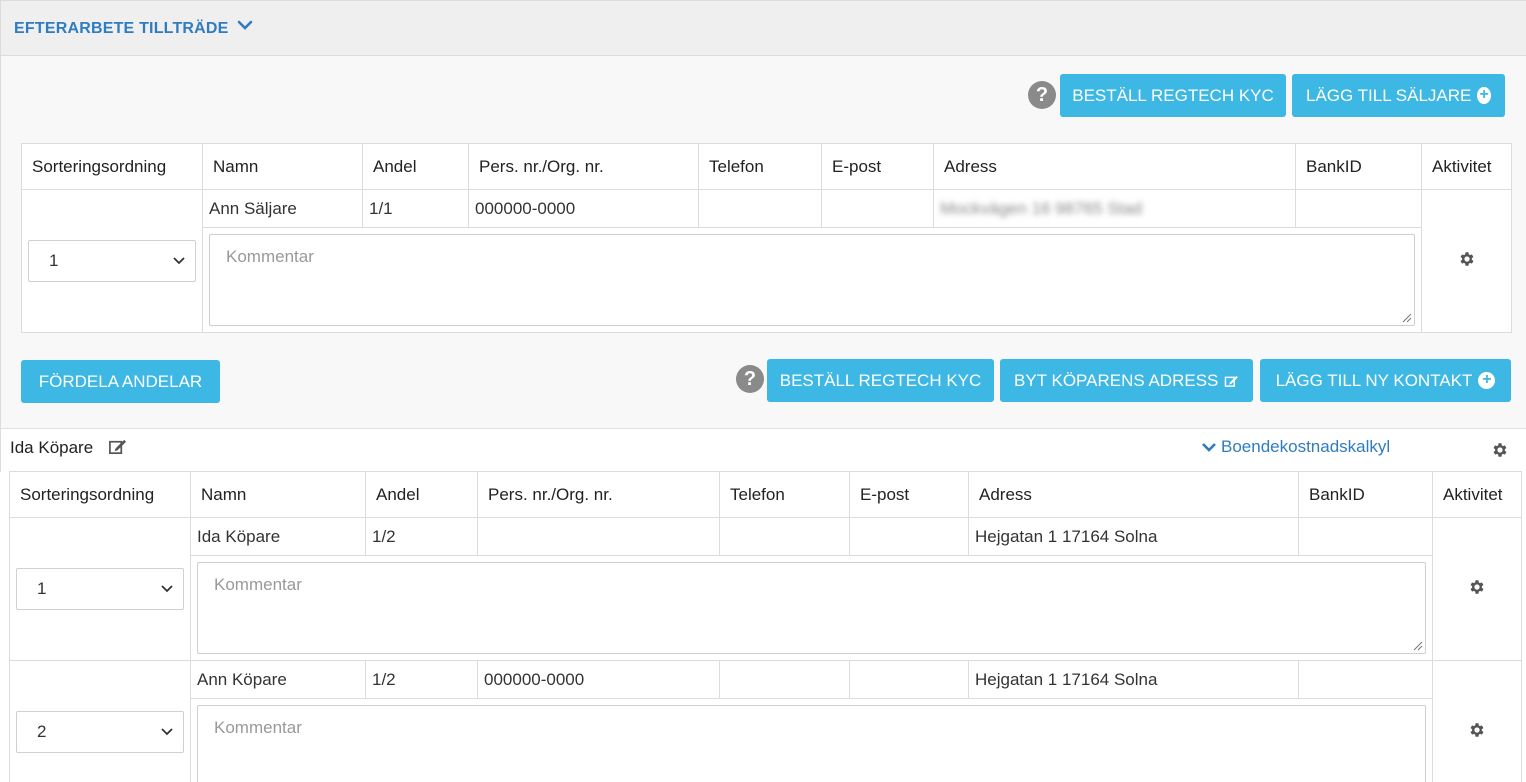 The height and width of the screenshot is (782, 1526). I want to click on sort-order-value: 2, so click(42, 731).